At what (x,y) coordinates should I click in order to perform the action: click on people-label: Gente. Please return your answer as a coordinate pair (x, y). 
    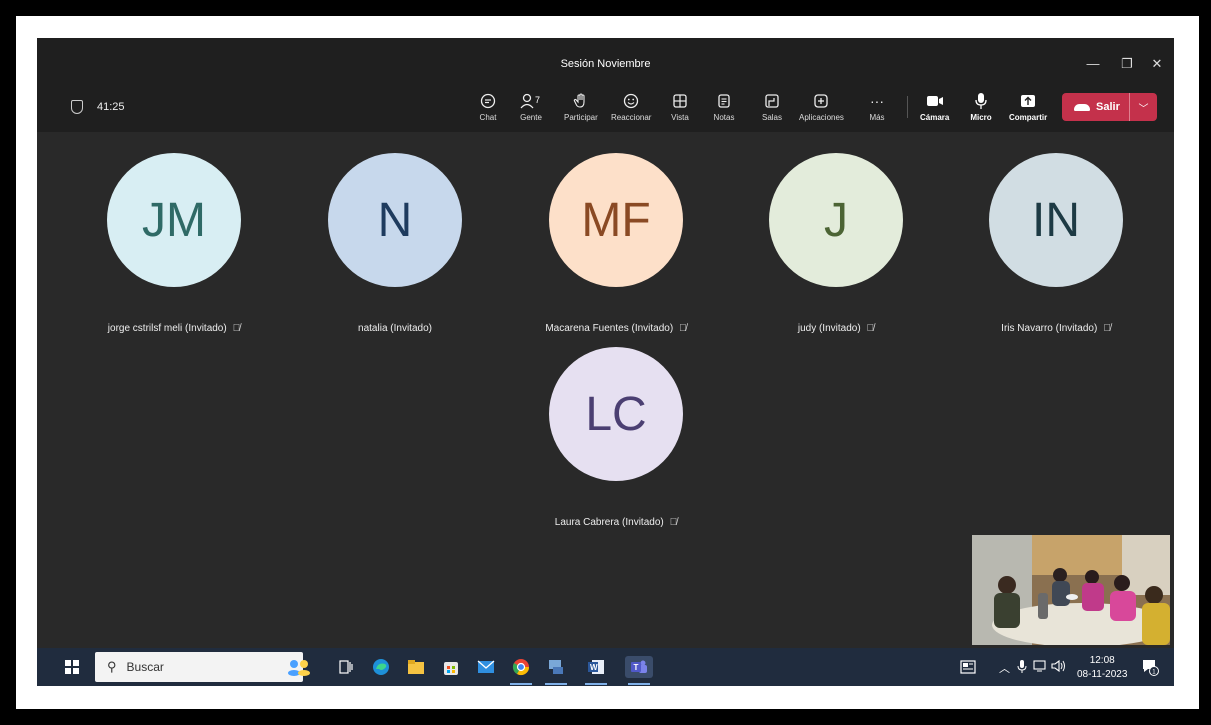
    Looking at the image, I should click on (531, 117).